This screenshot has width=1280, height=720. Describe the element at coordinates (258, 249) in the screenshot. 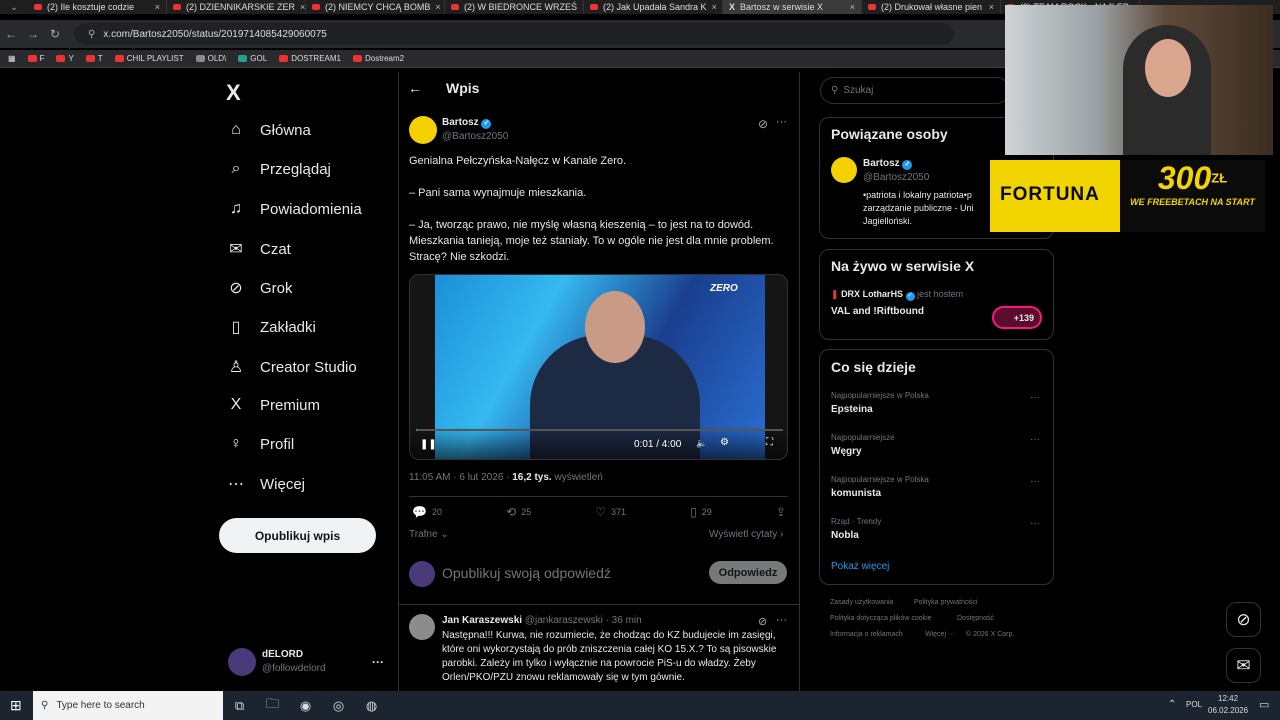

I see `nav-item-3: ✉ Czat` at that location.